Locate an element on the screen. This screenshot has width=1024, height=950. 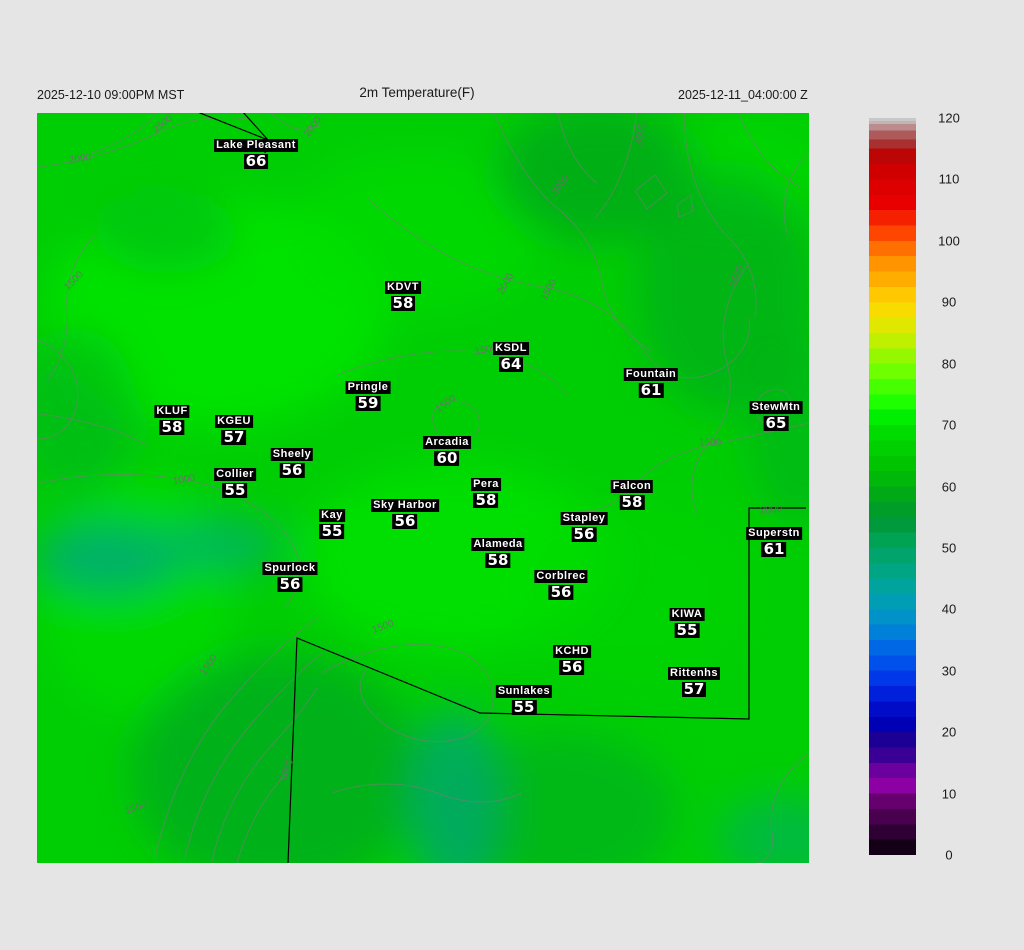
station-arcadia: Arcadia 60 is located at coordinates (447, 451).